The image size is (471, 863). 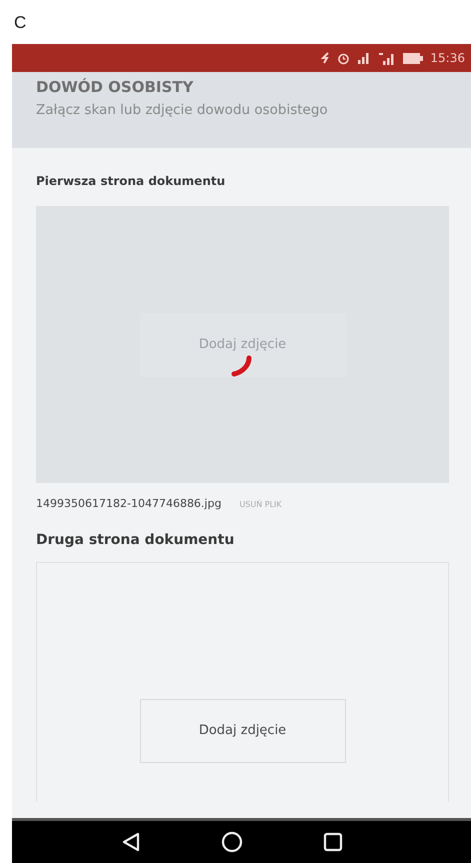 What do you see at coordinates (136, 540) in the screenshot?
I see `section-label: Druga strona dokumentu` at bounding box center [136, 540].